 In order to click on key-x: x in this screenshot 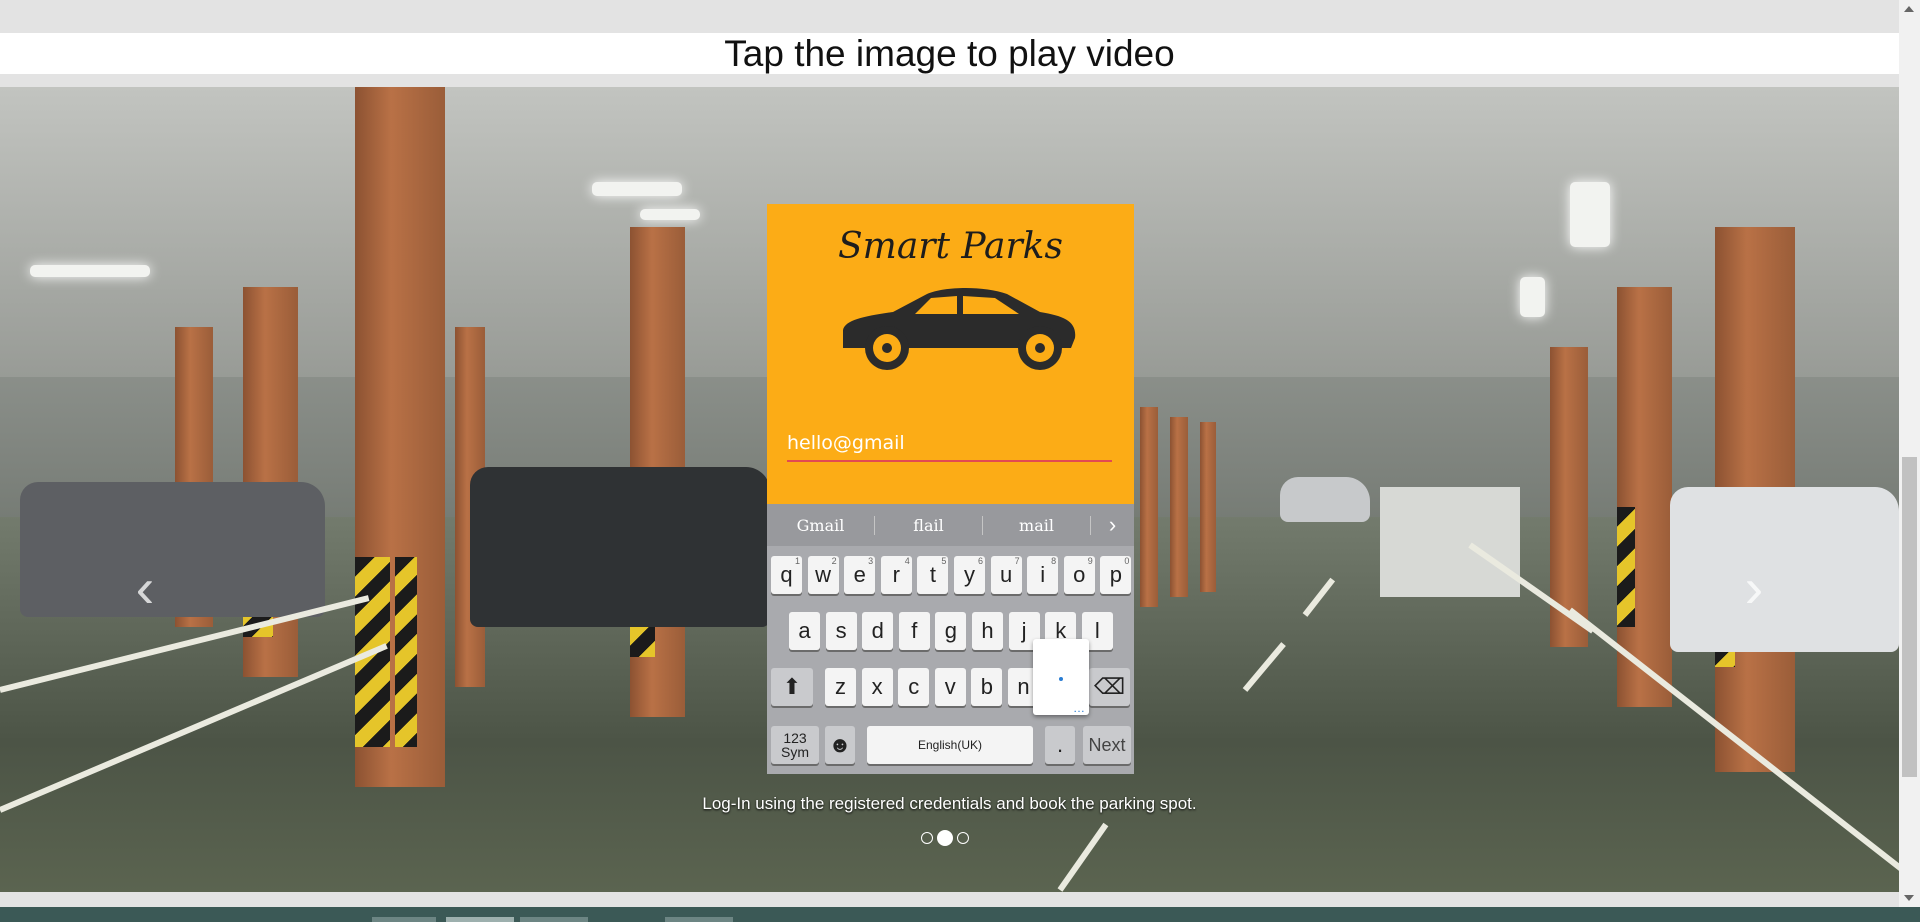, I will do `click(877, 687)`.